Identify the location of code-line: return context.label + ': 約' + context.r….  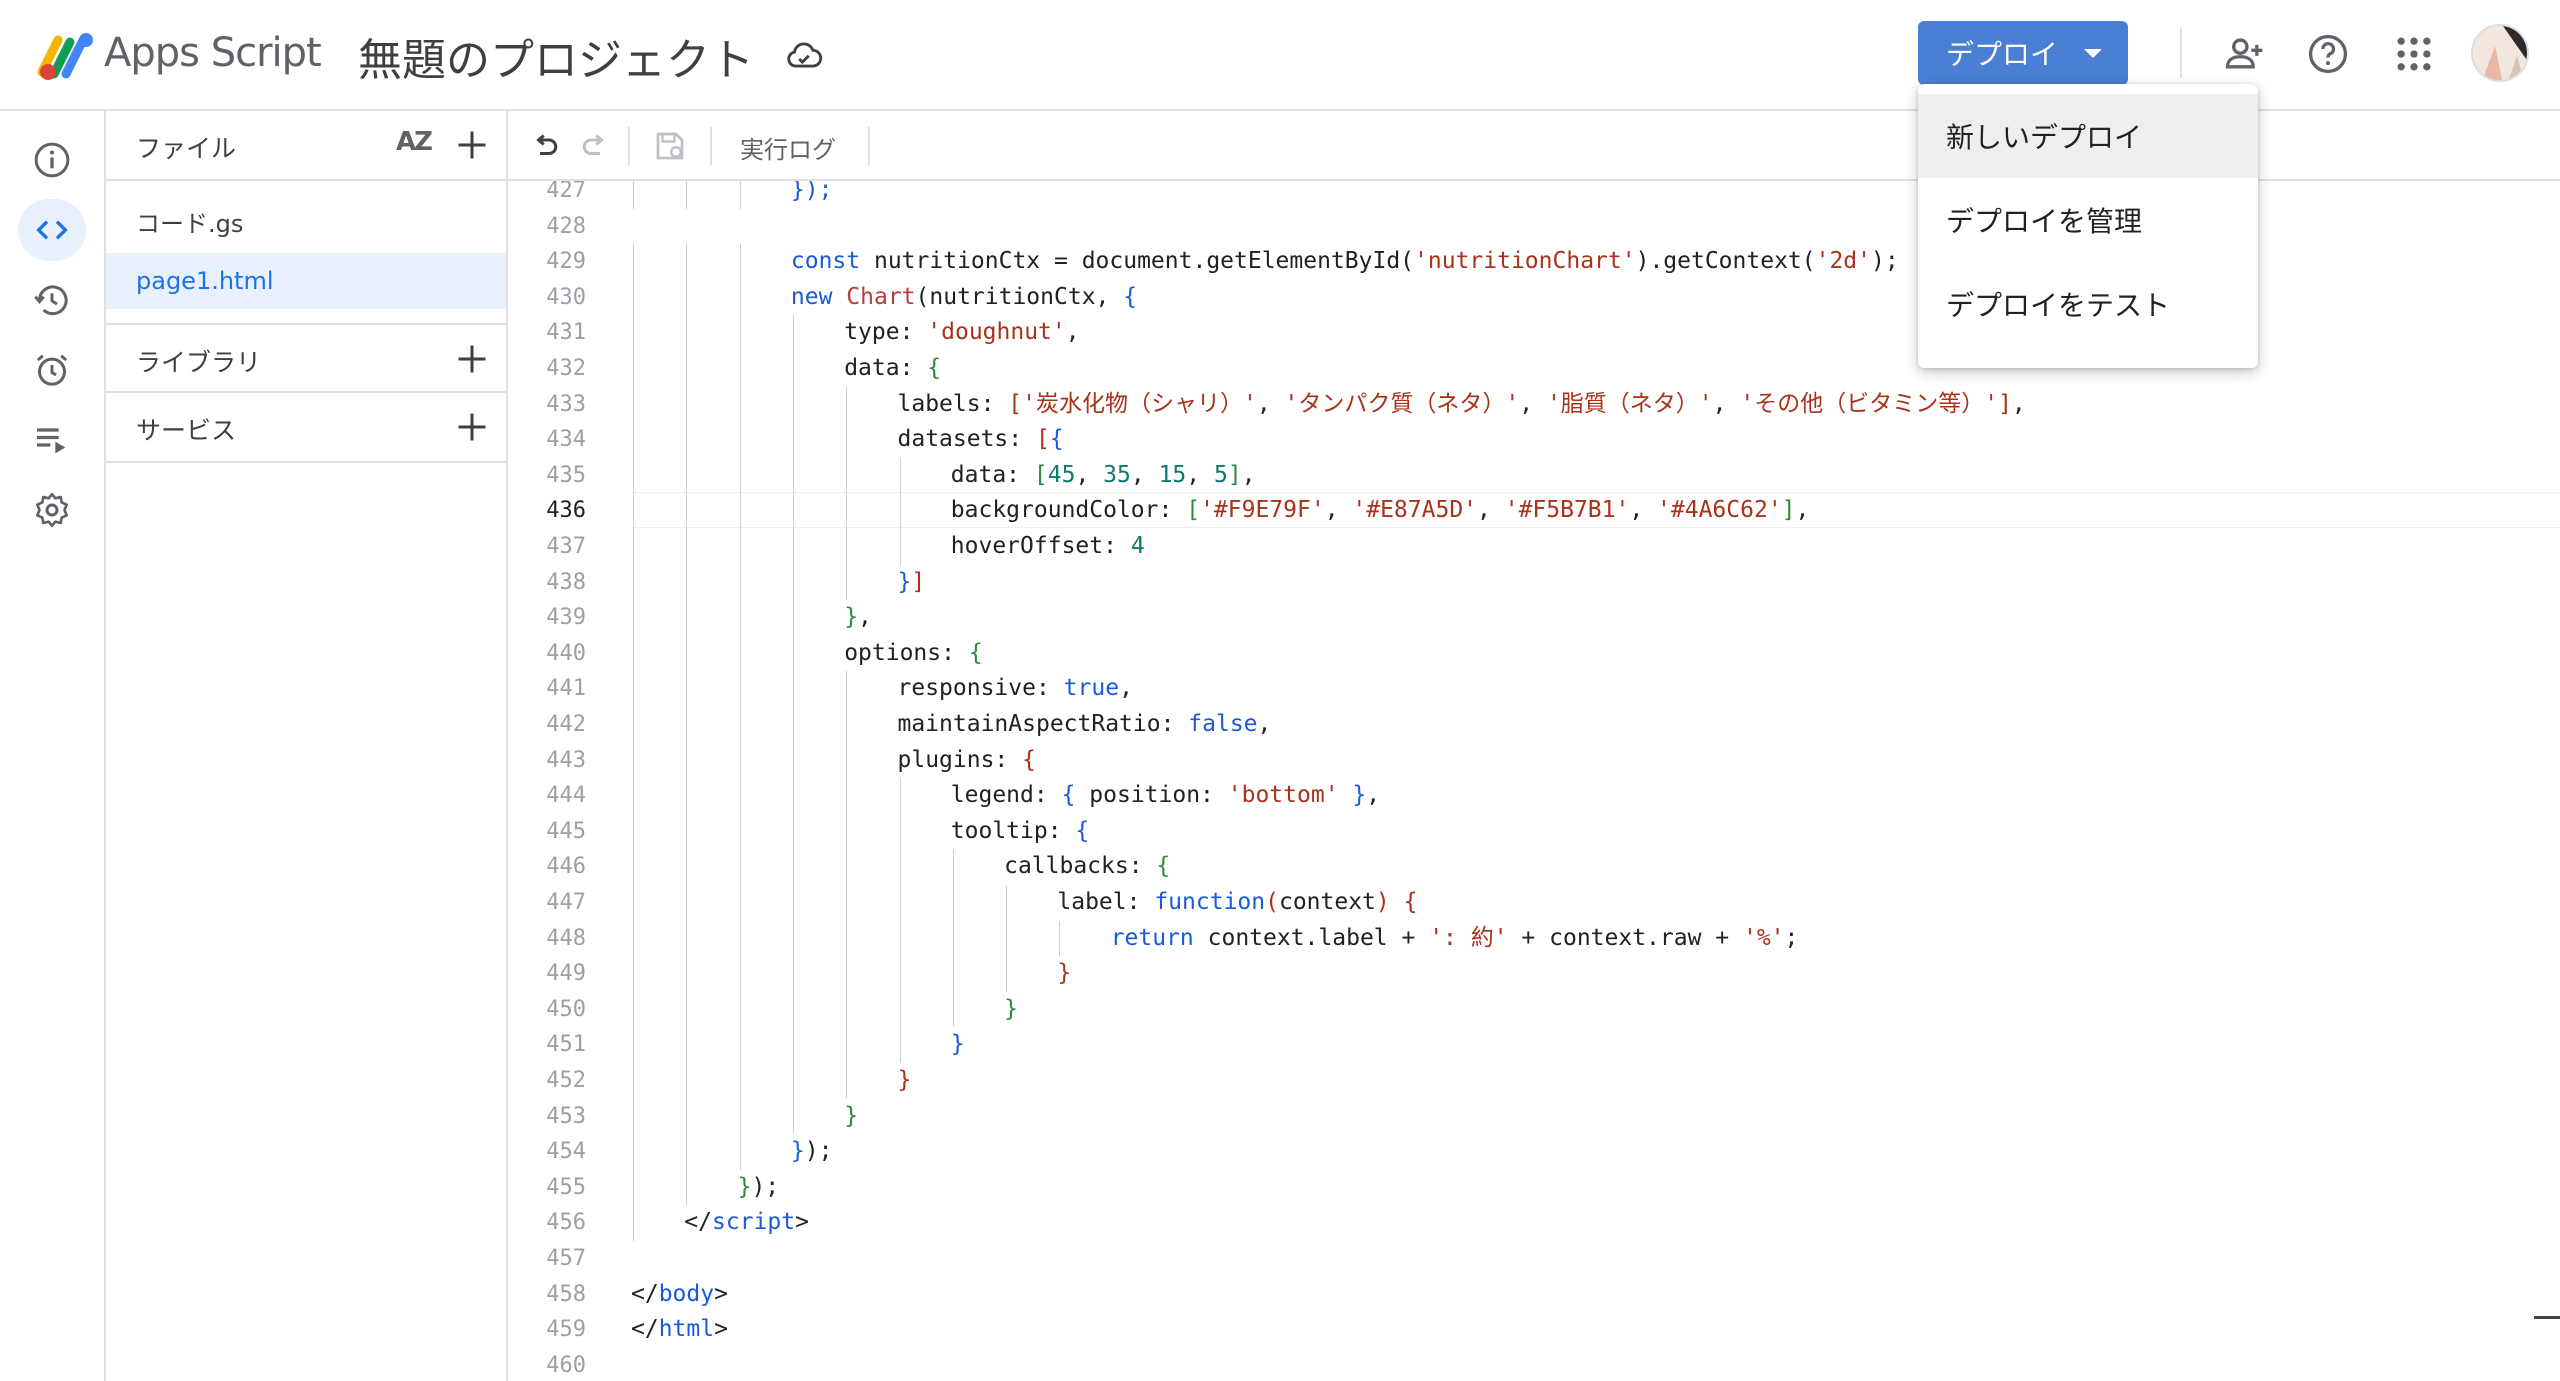
(1455, 939).